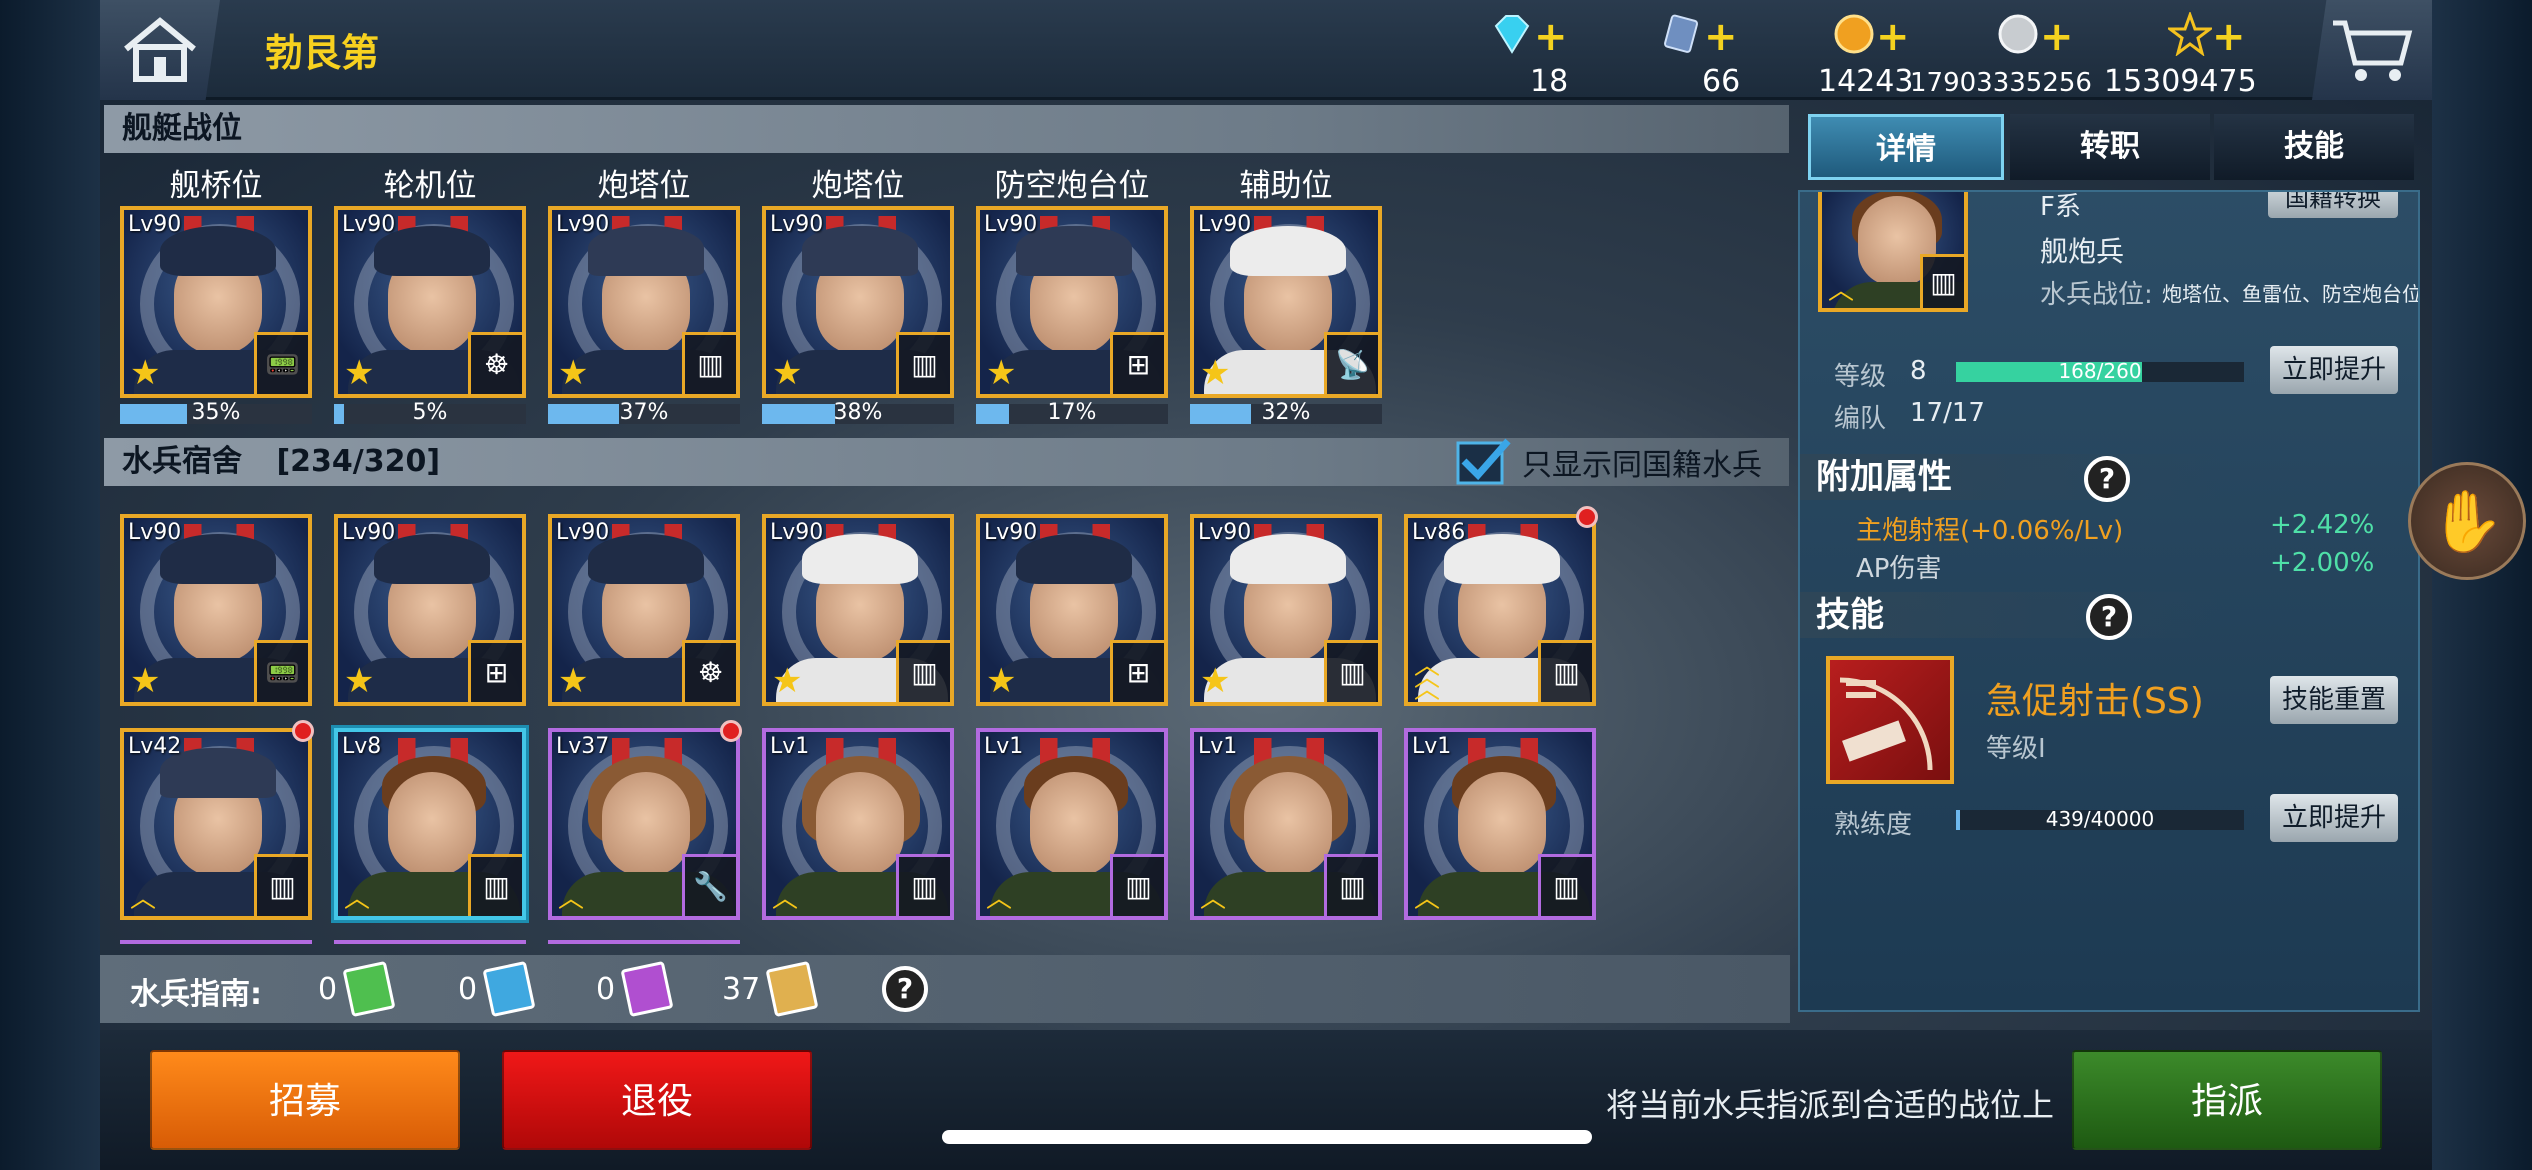 This screenshot has width=2532, height=1170. What do you see at coordinates (1893, 37) in the screenshot?
I see `gold-plus-icon: +` at bounding box center [1893, 37].